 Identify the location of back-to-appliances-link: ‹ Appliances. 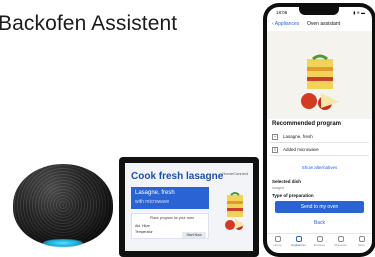
(285, 24).